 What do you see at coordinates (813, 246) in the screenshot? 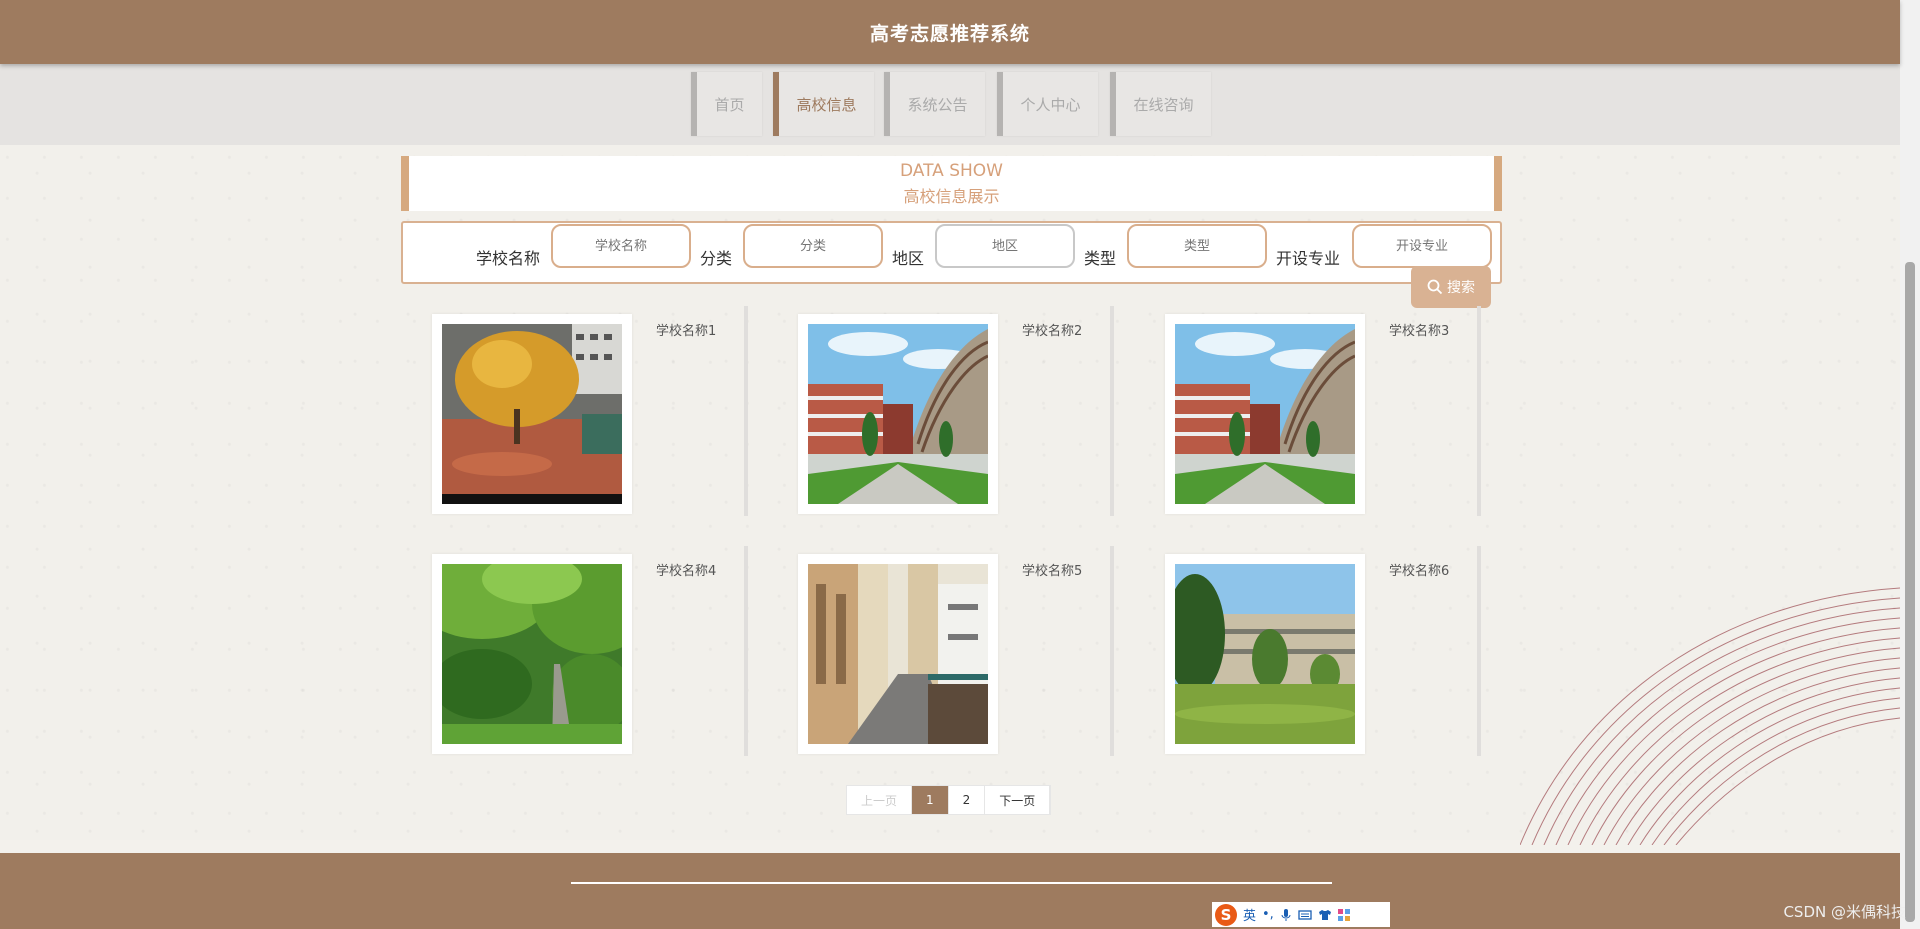
I see `category-input` at bounding box center [813, 246].